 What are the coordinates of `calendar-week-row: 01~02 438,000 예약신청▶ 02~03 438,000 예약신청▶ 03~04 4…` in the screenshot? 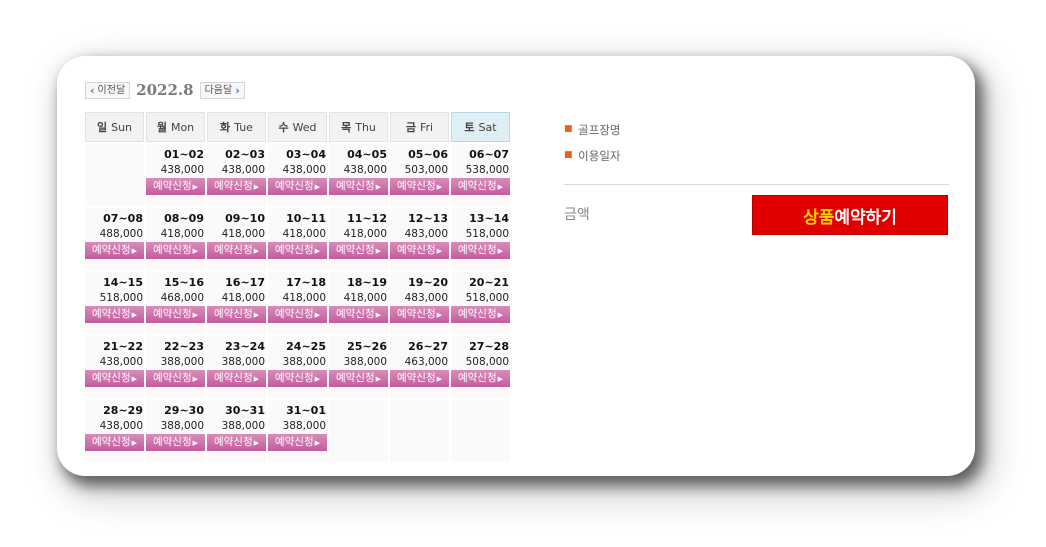 It's located at (297, 174).